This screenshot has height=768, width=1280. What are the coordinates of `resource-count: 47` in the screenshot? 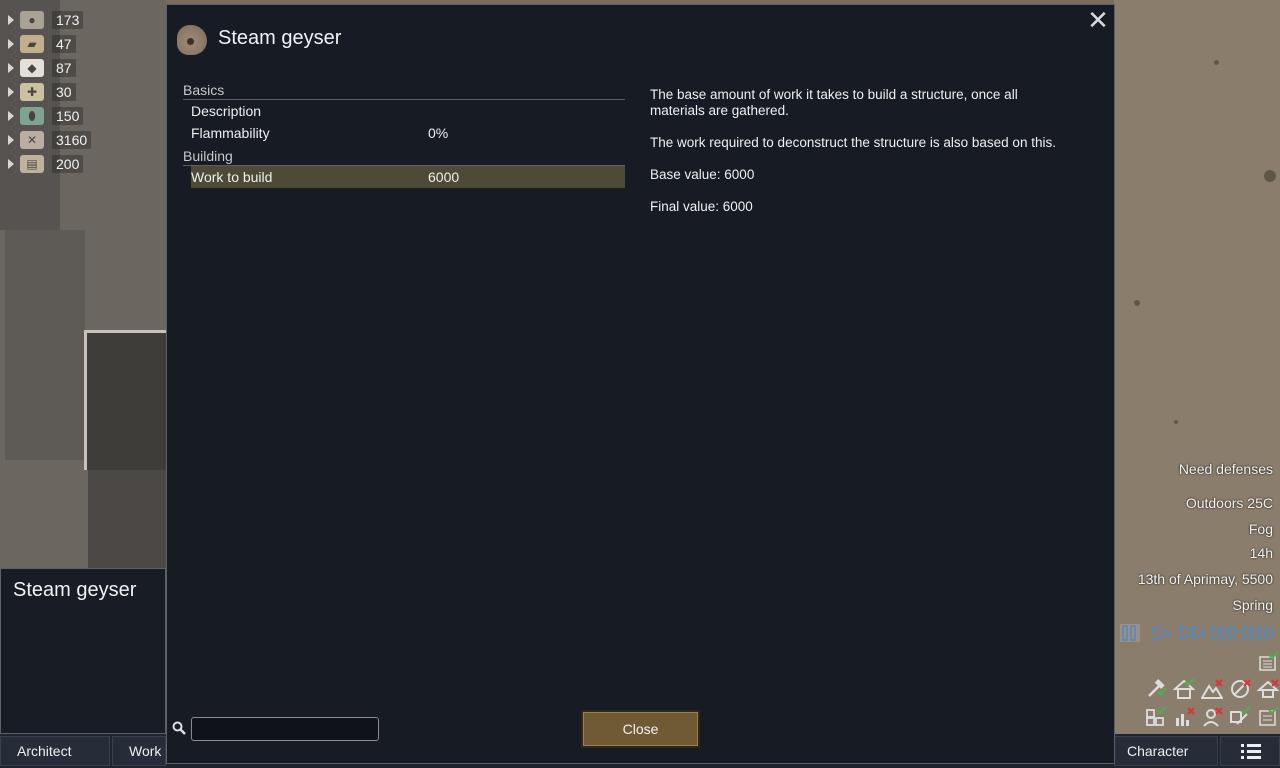 It's located at (64, 44).